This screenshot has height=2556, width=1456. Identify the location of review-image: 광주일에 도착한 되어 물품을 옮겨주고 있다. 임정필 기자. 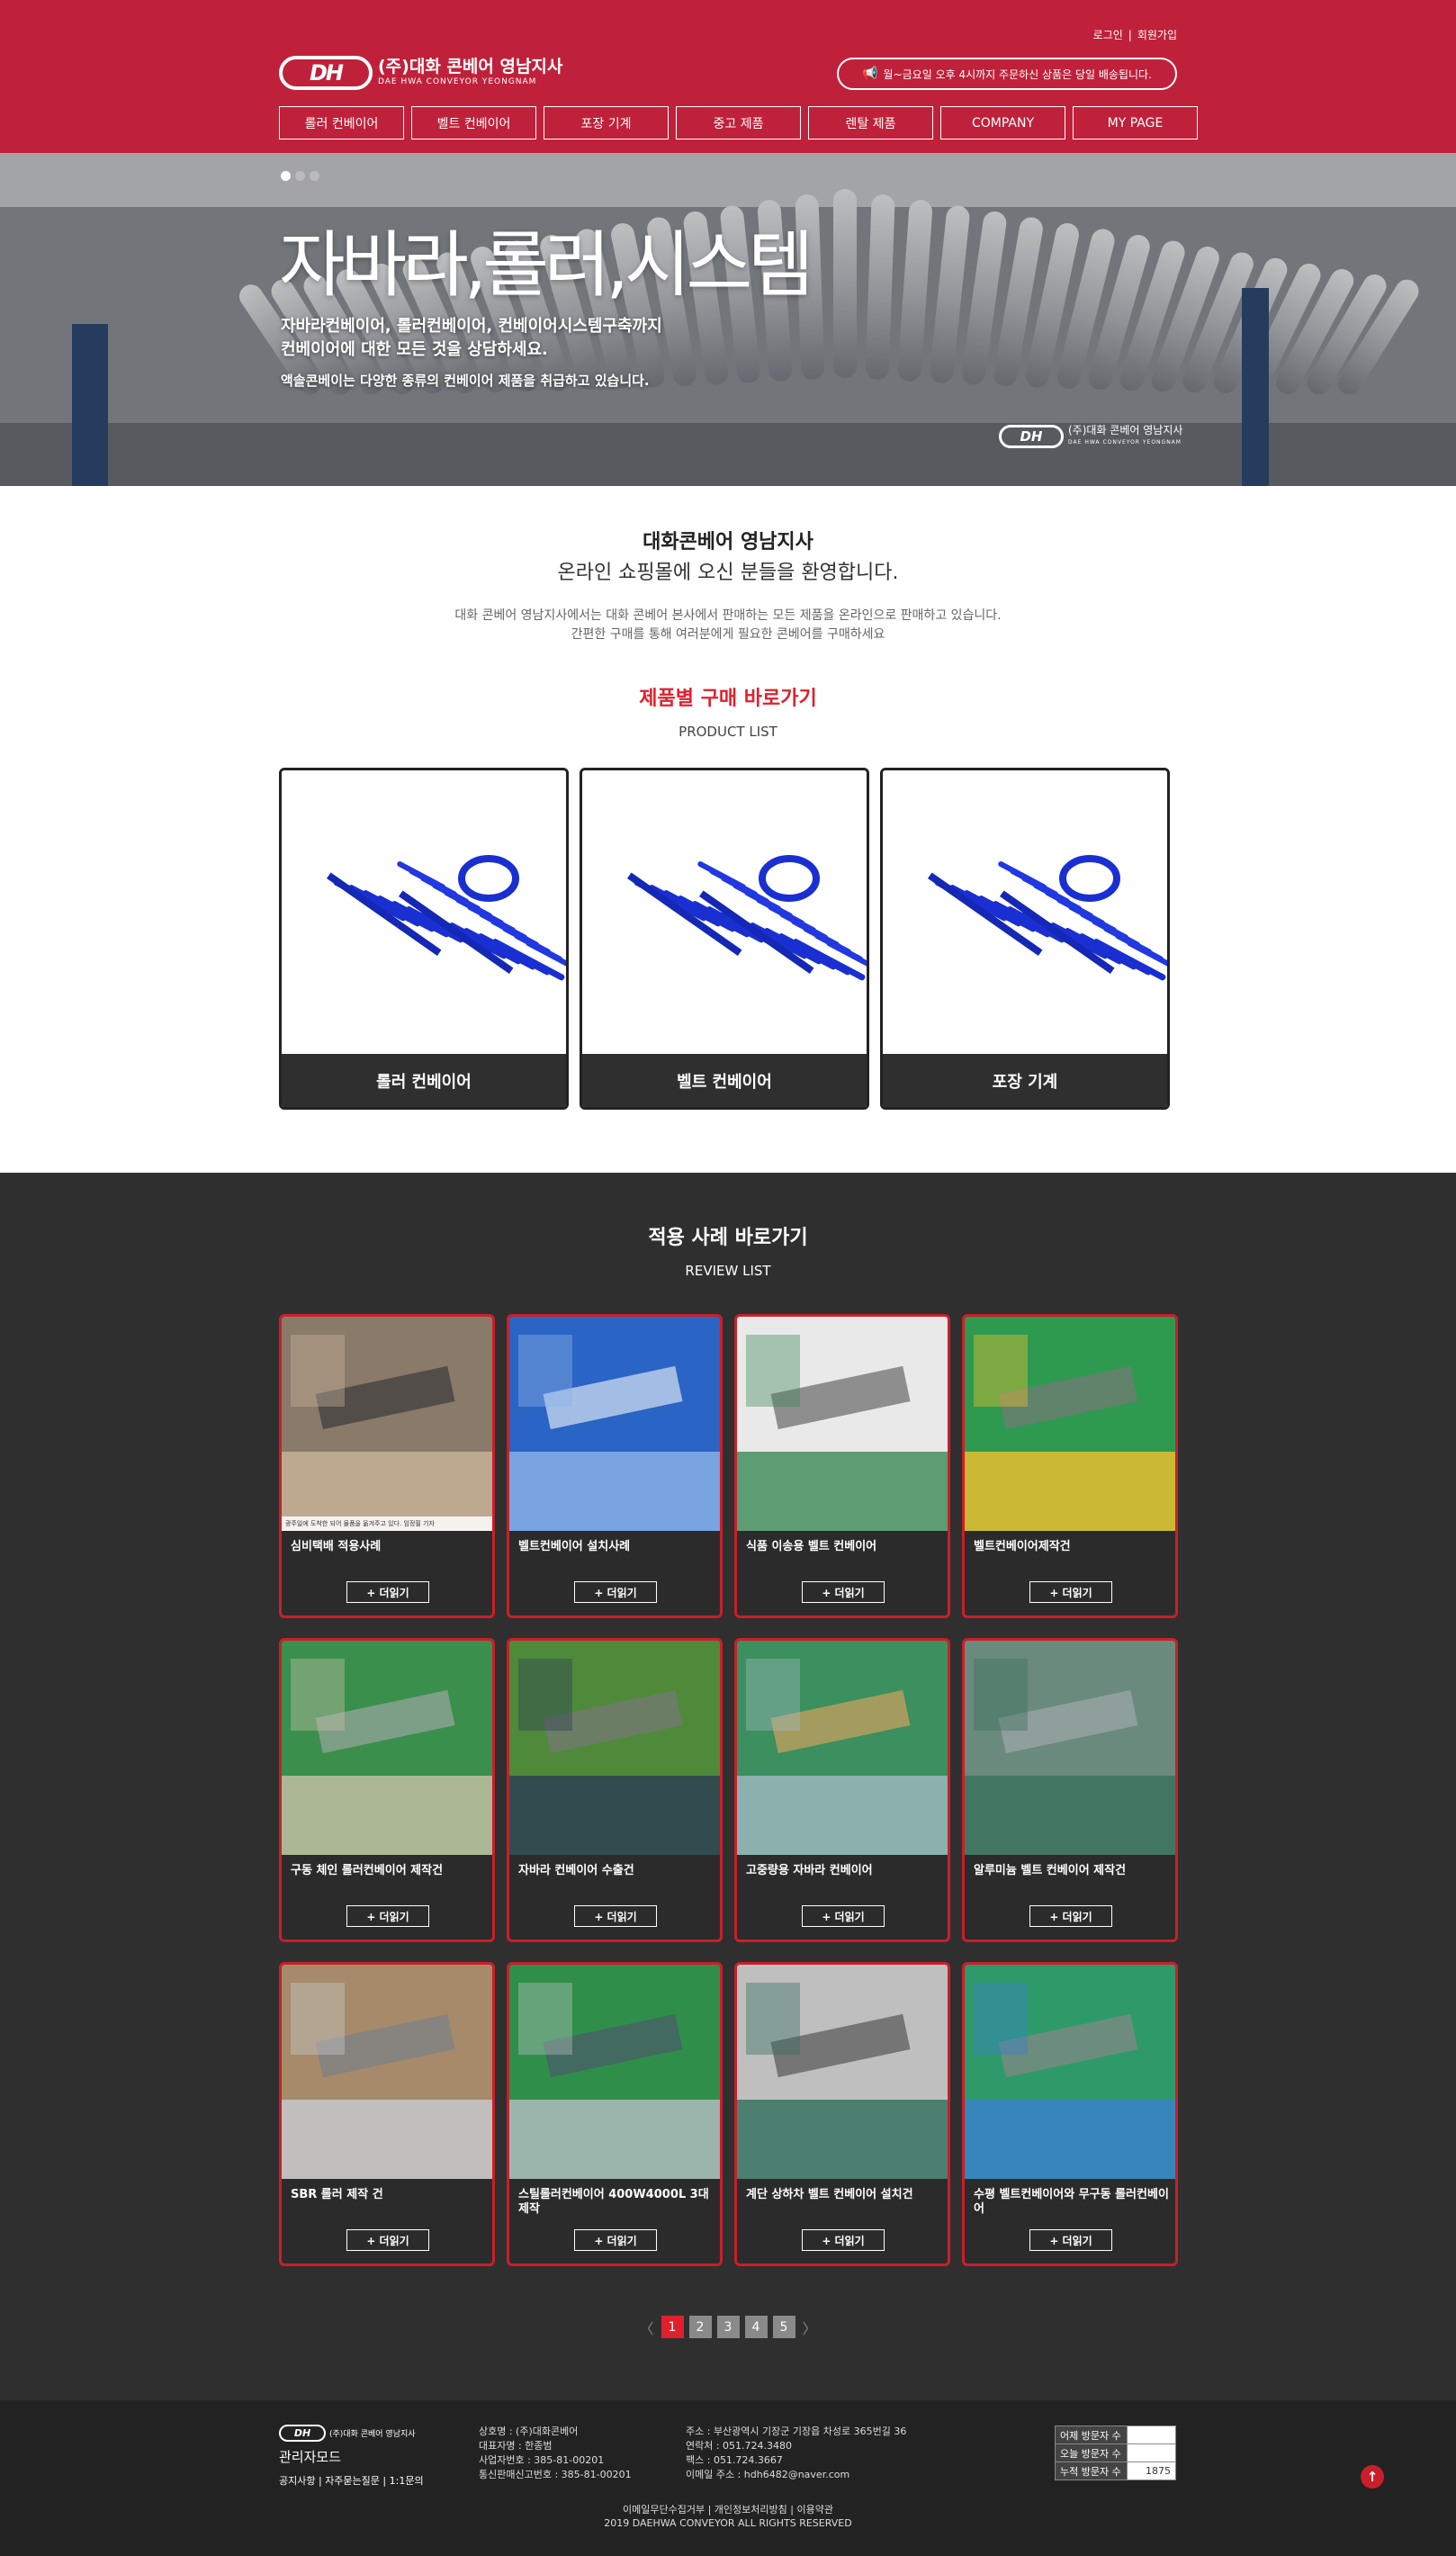
(387, 1424).